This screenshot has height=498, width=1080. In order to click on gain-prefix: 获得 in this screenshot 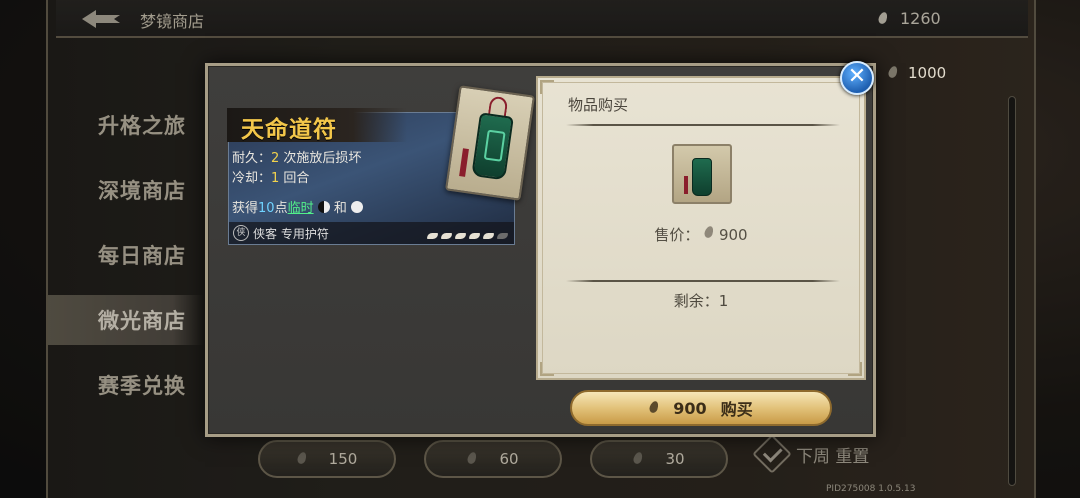, I will do `click(245, 208)`.